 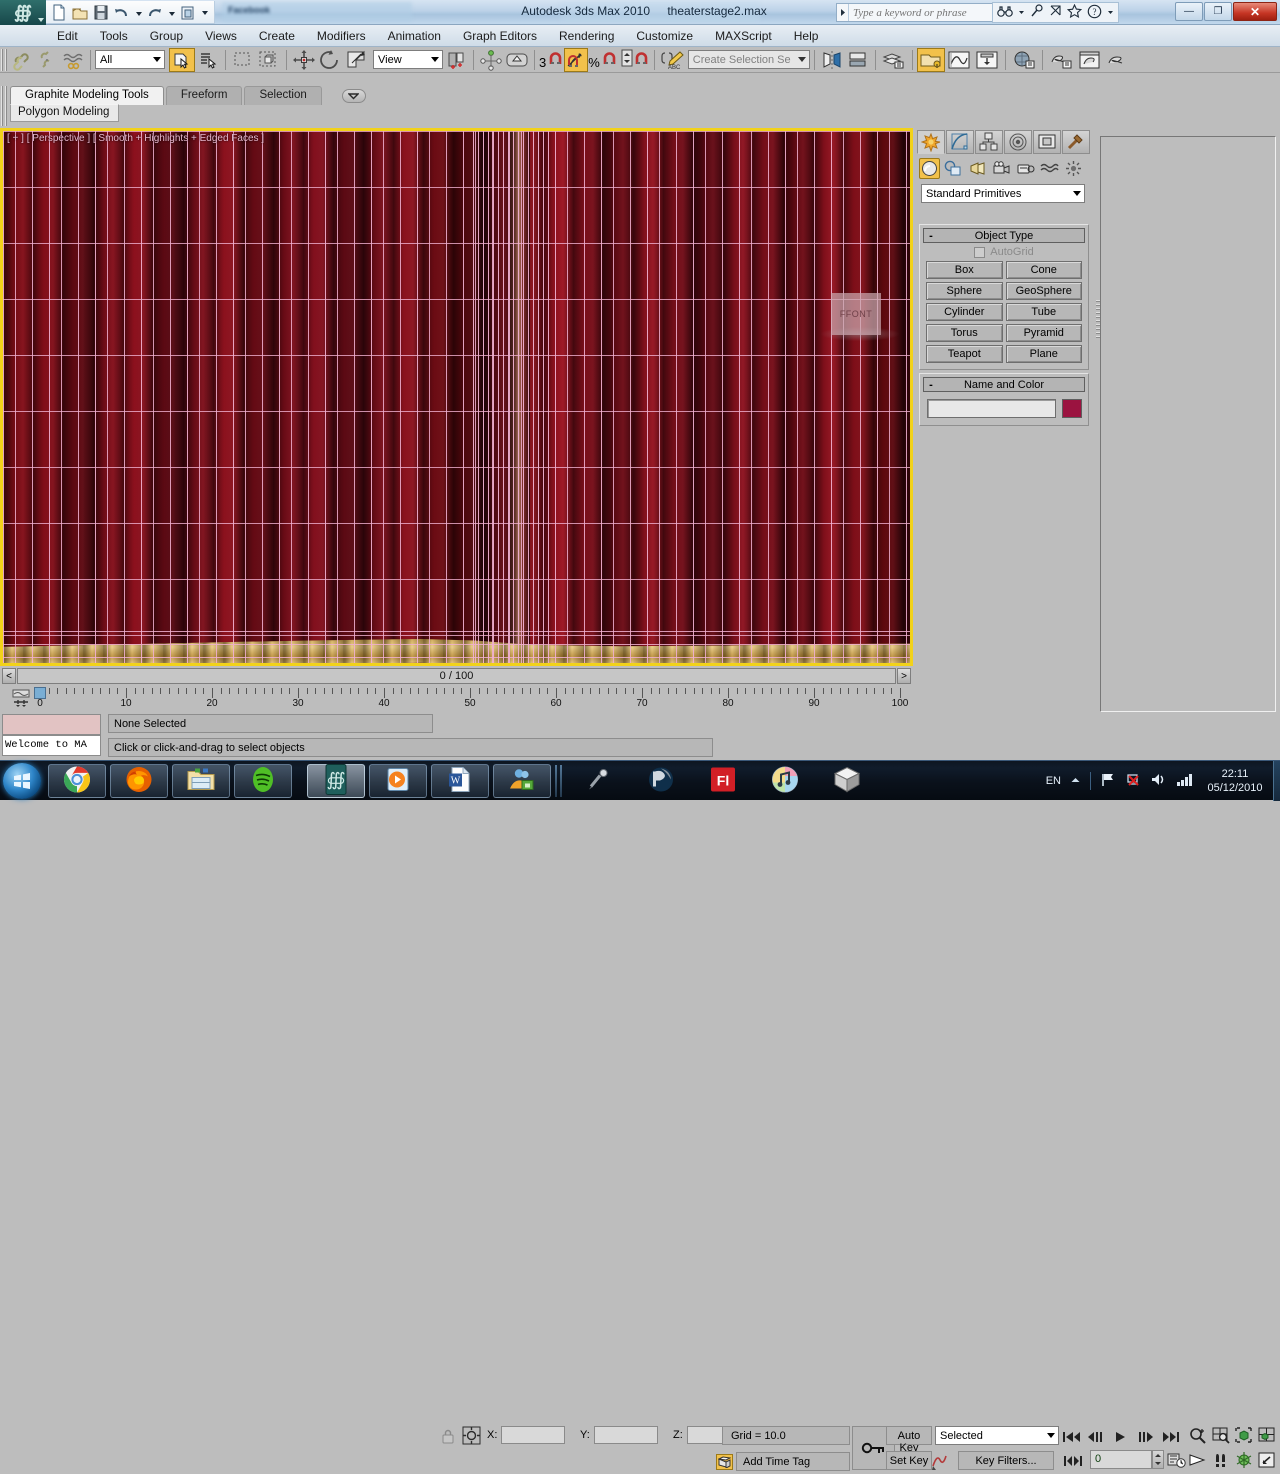 What do you see at coordinates (47, 60) in the screenshot?
I see `unlink-selection-icon` at bounding box center [47, 60].